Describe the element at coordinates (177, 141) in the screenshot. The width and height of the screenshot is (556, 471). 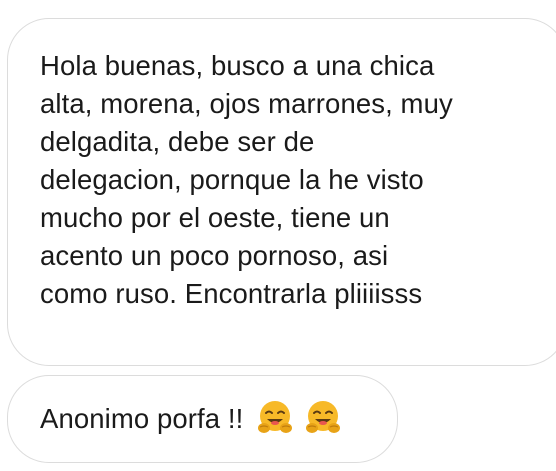
I see `message-text-line: delgadita, debe ser de` at that location.